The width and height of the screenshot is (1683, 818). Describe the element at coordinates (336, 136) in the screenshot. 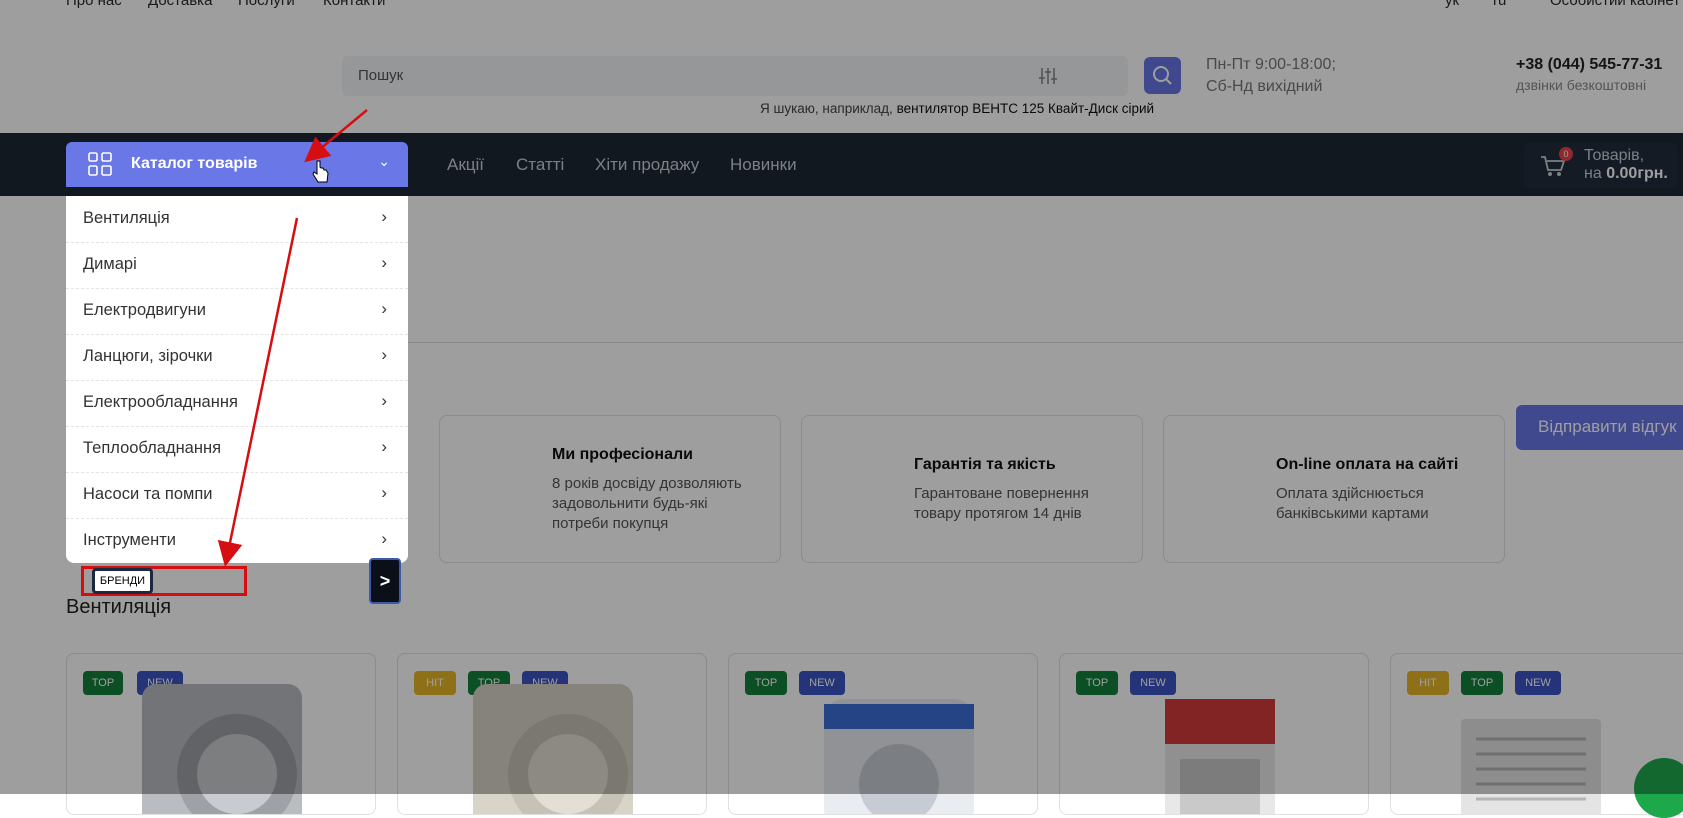

I see `annotation-arrow-to-catalog` at that location.